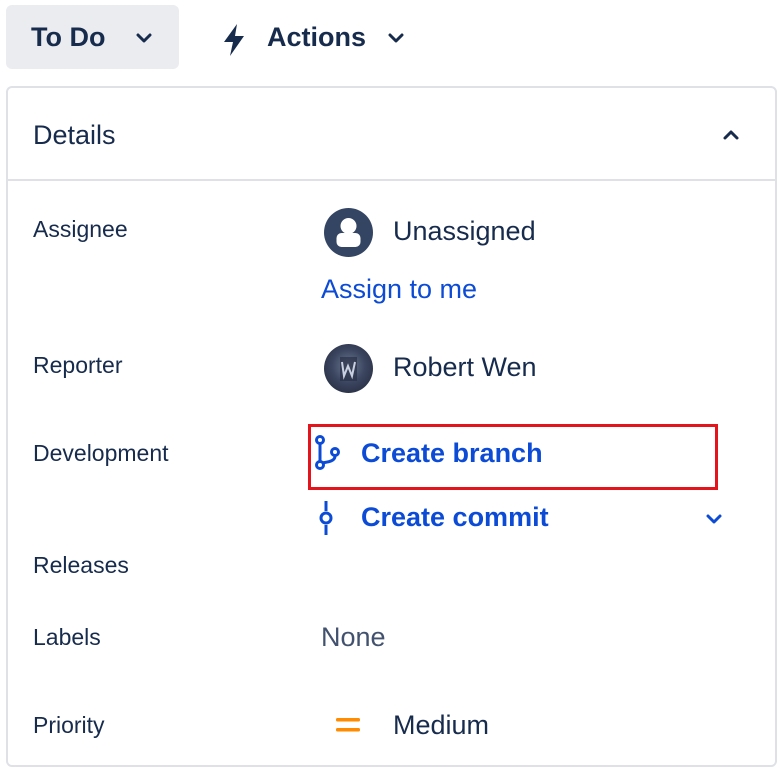 Image resolution: width=780 pixels, height=771 pixels. What do you see at coordinates (68, 36) in the screenshot?
I see `status-label: To Do` at bounding box center [68, 36].